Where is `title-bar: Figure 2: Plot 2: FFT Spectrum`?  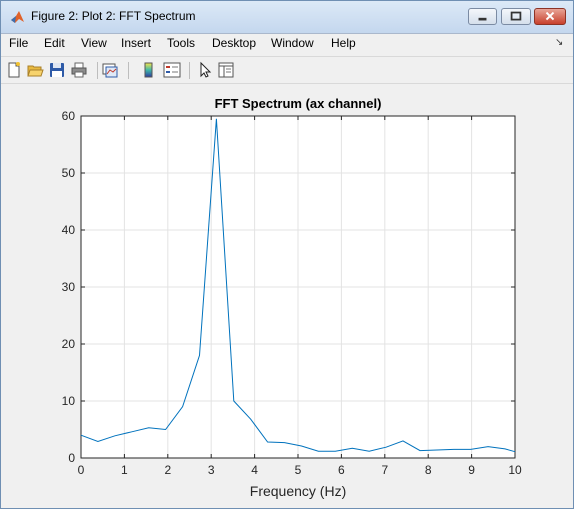 title-bar: Figure 2: Plot 2: FFT Spectrum is located at coordinates (287, 17).